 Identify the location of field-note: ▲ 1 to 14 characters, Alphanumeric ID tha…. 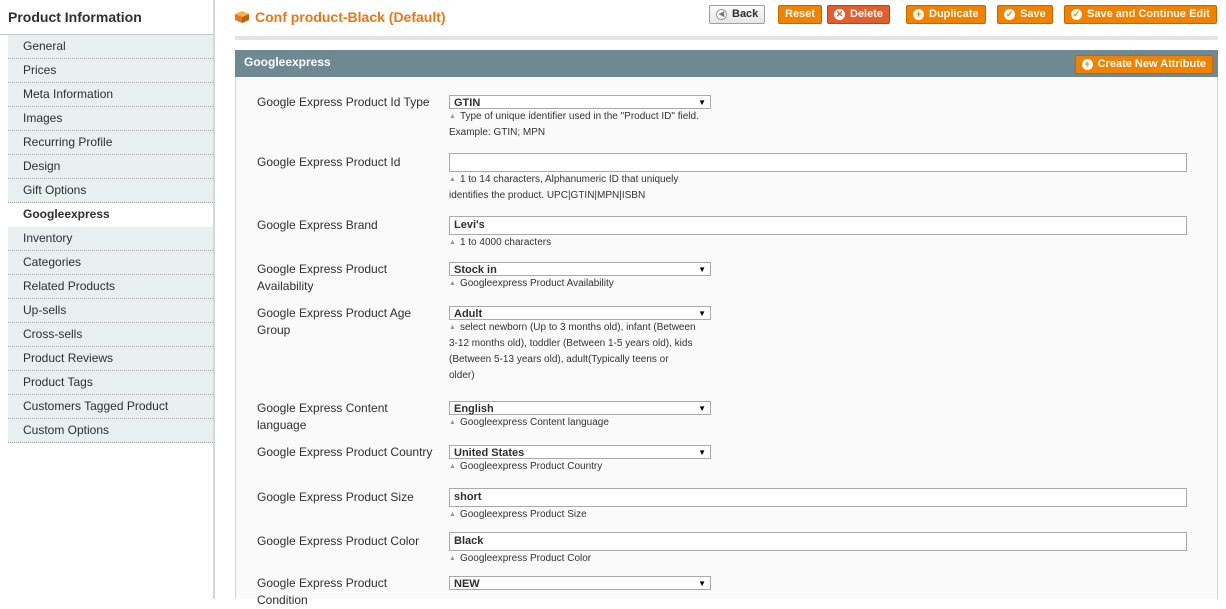
(580, 180).